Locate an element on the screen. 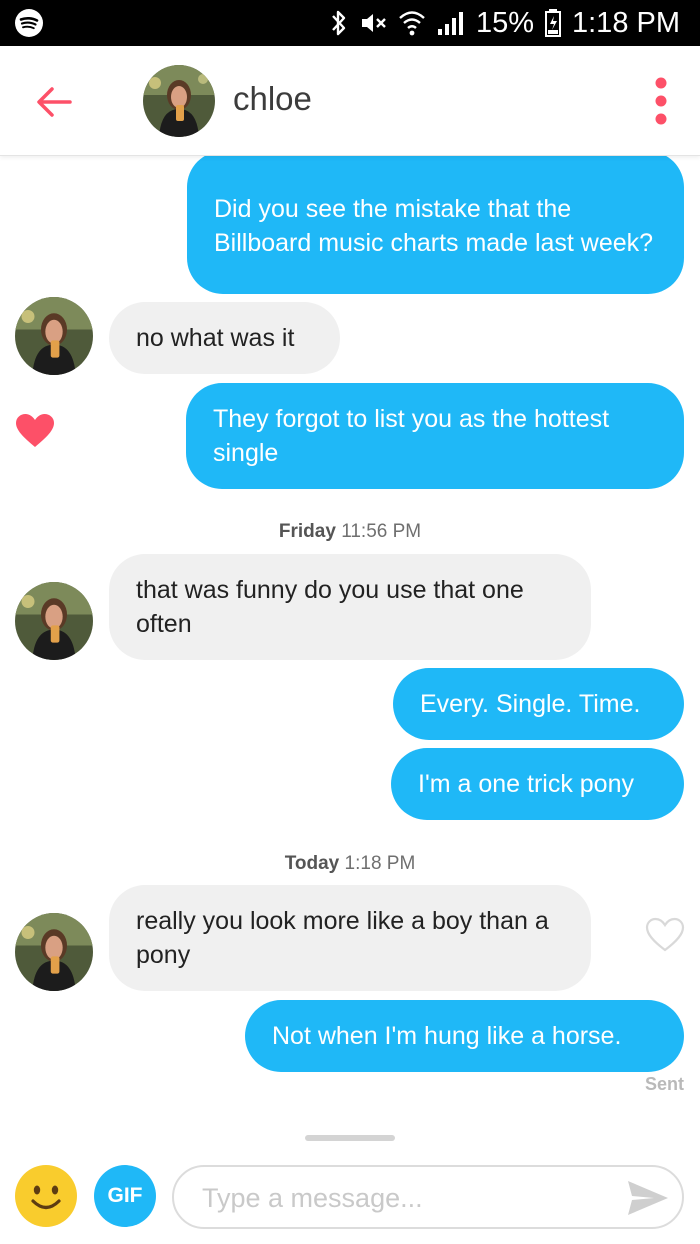 This screenshot has height=1244, width=700. home-indicator is located at coordinates (350, 1138).